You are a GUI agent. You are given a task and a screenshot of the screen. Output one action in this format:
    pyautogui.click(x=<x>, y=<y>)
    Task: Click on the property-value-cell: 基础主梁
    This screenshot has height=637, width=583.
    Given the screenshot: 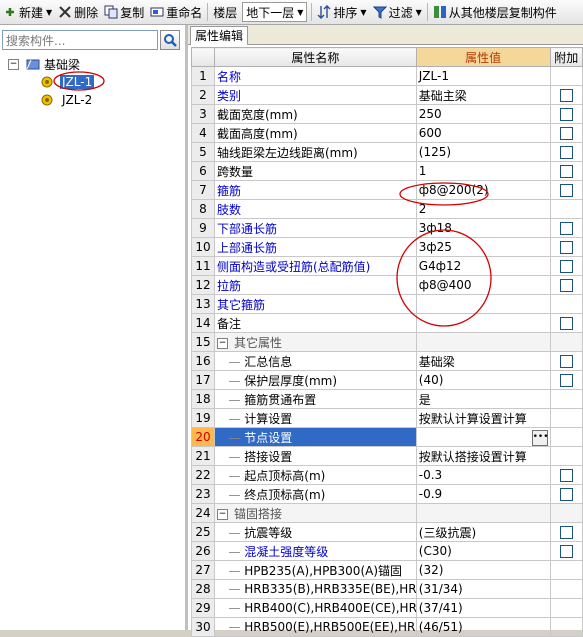 What is the action you would take?
    pyautogui.click(x=483, y=95)
    